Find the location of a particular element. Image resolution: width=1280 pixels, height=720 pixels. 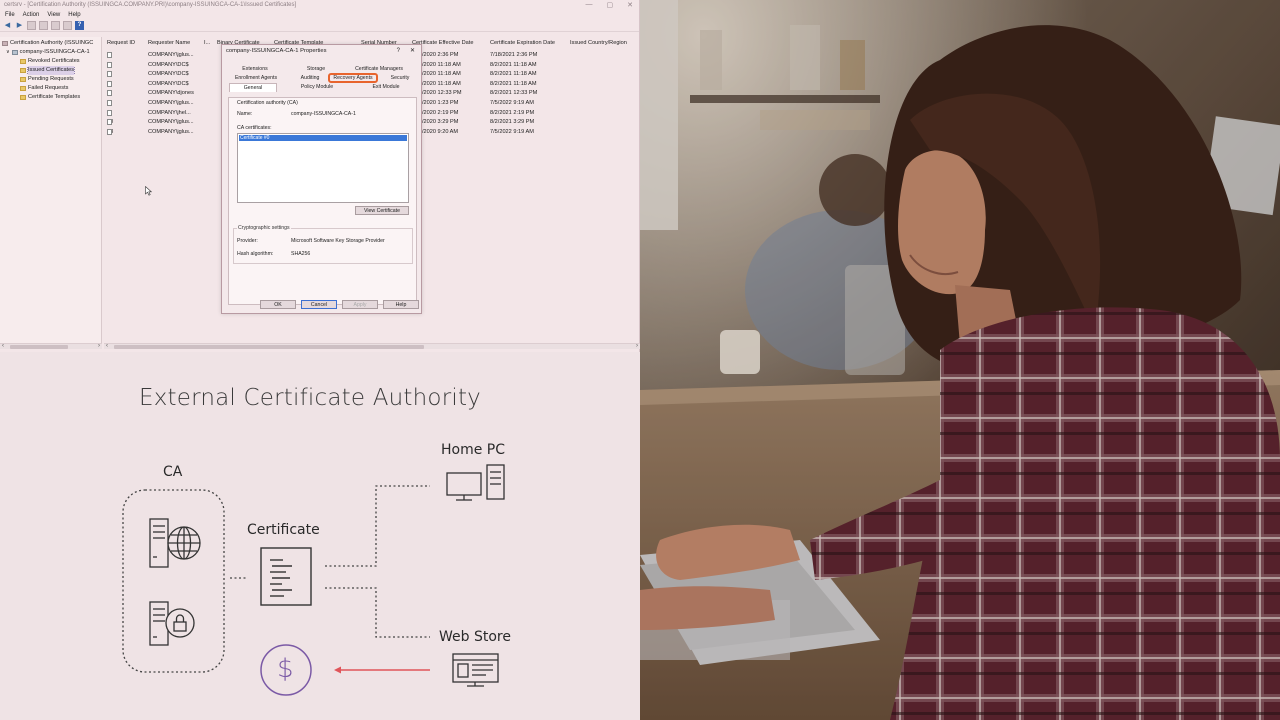

tab-row-1: Extensions Storage Certificate Managers is located at coordinates (323, 69).